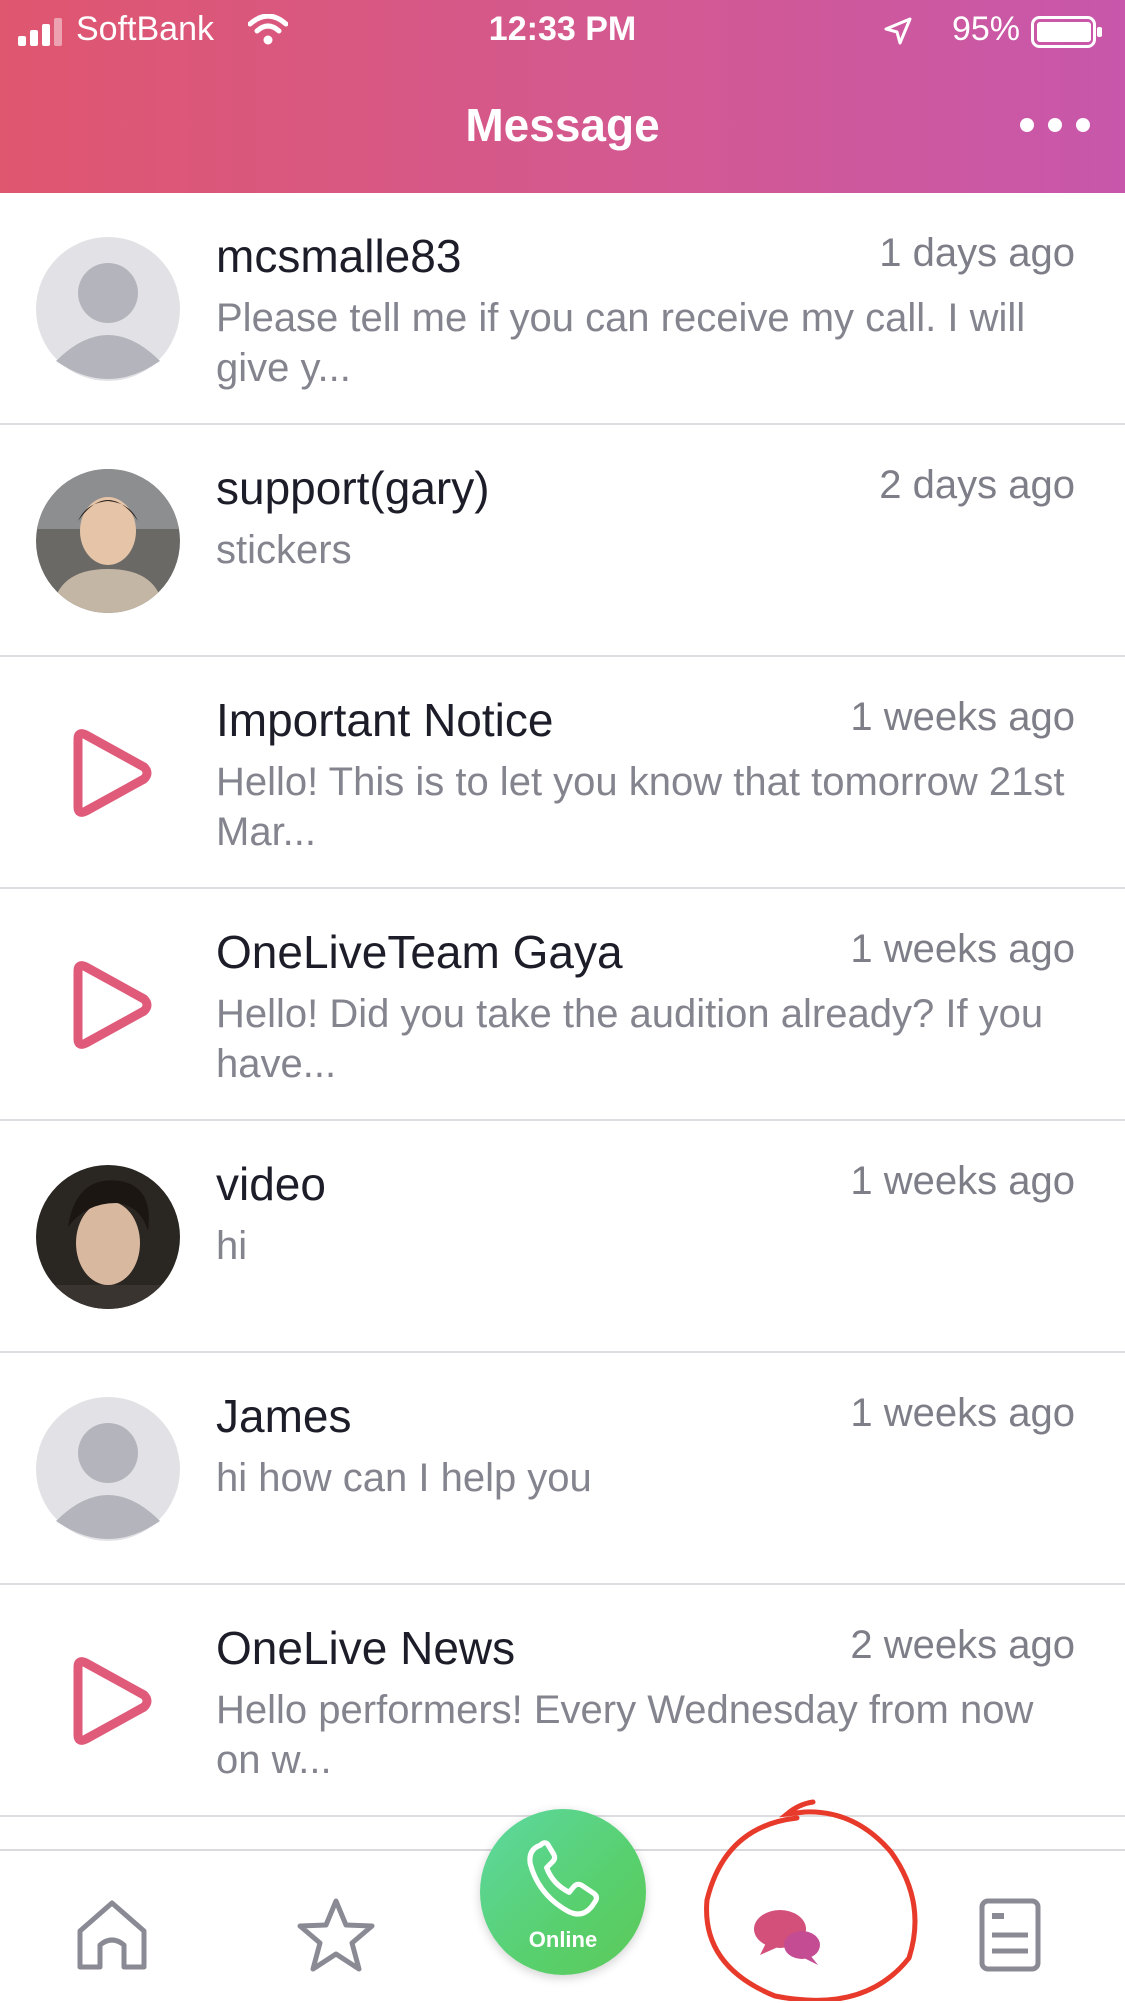 The width and height of the screenshot is (1125, 2003). I want to click on battery-icon, so click(1066, 32).